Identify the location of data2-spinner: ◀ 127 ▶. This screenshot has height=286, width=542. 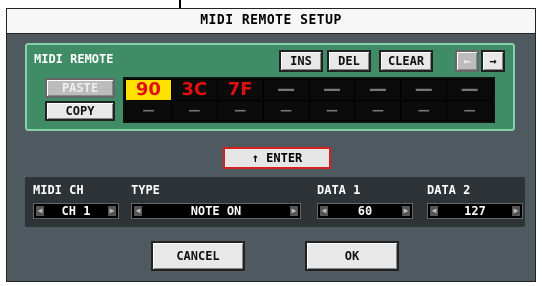
(475, 211).